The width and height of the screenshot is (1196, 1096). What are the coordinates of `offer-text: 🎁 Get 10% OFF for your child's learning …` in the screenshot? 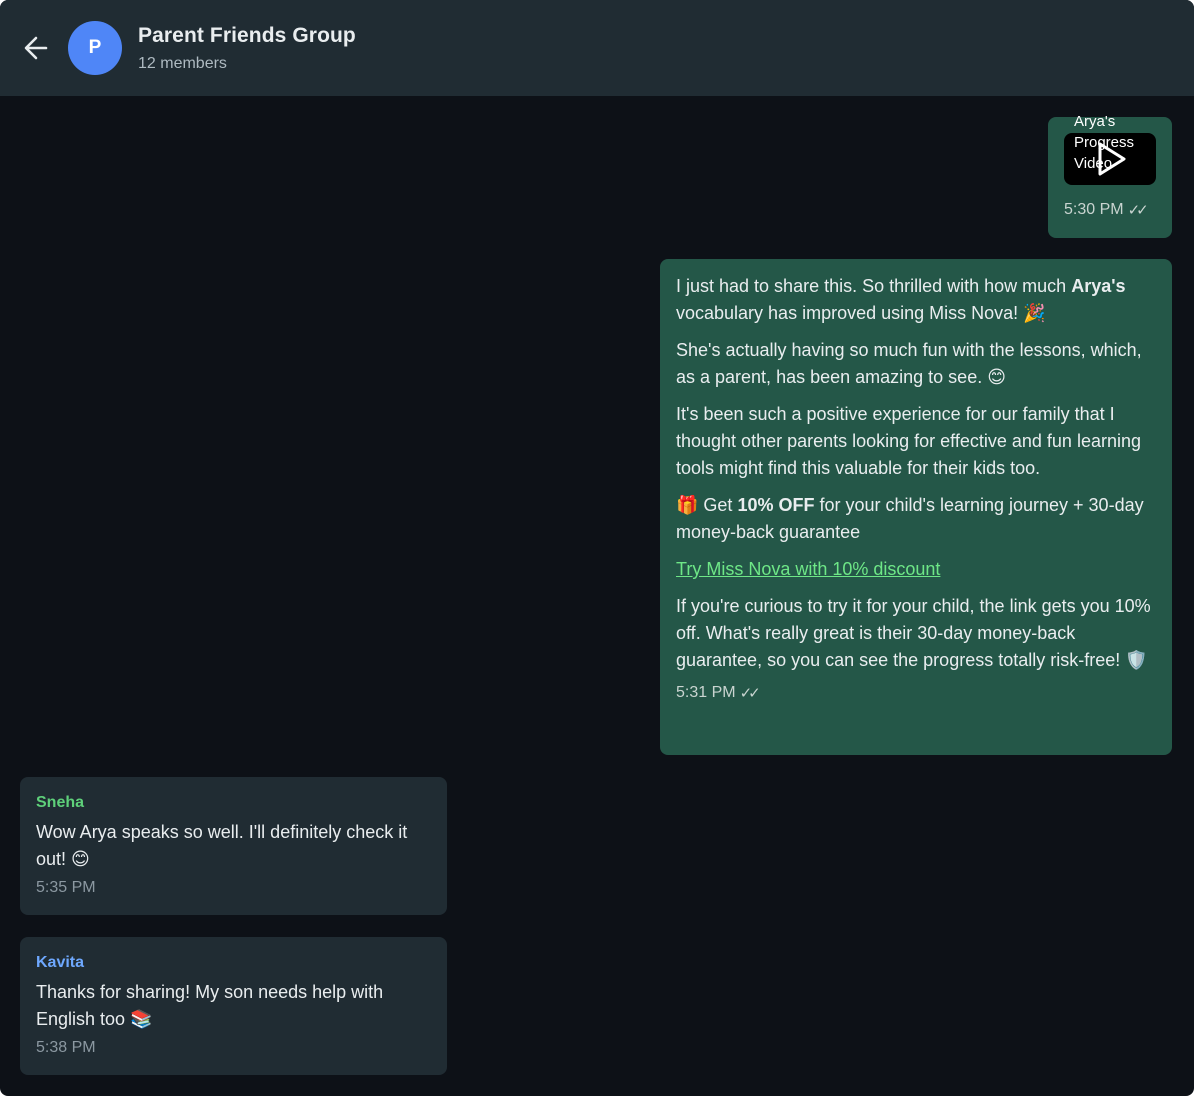 It's located at (910, 518).